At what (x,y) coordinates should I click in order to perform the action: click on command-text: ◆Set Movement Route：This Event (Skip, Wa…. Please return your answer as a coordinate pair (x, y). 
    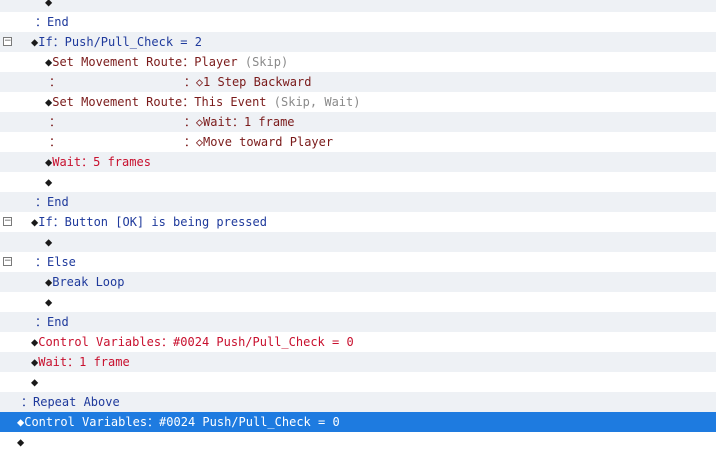
    Looking at the image, I should click on (202, 102).